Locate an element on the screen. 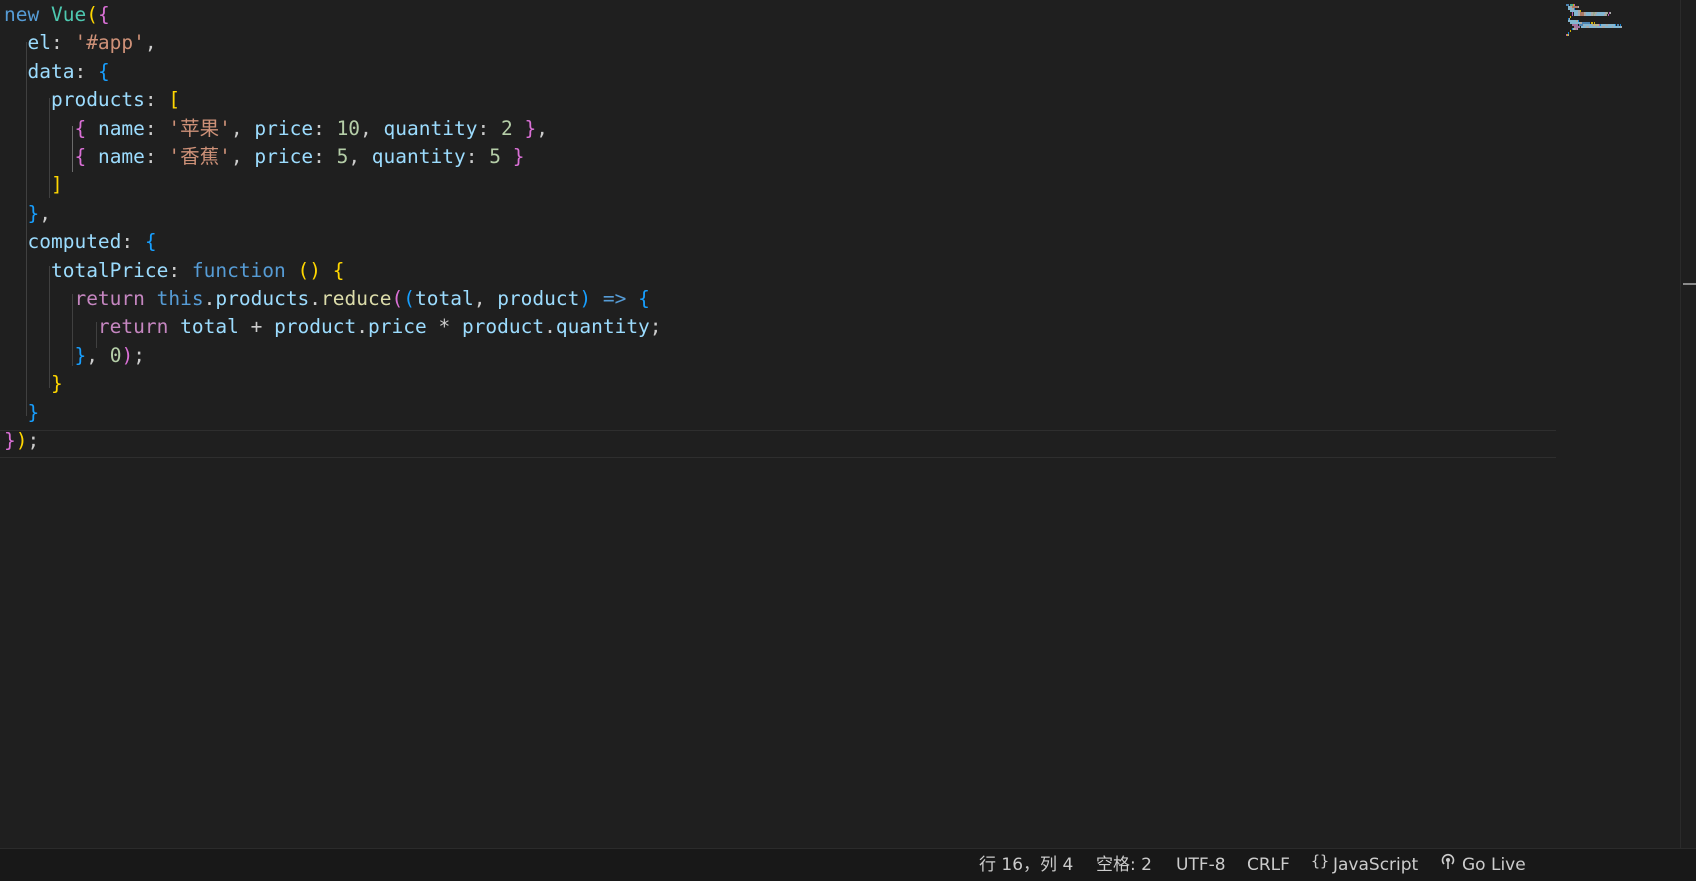  code-line: data: { is located at coordinates (57, 72).